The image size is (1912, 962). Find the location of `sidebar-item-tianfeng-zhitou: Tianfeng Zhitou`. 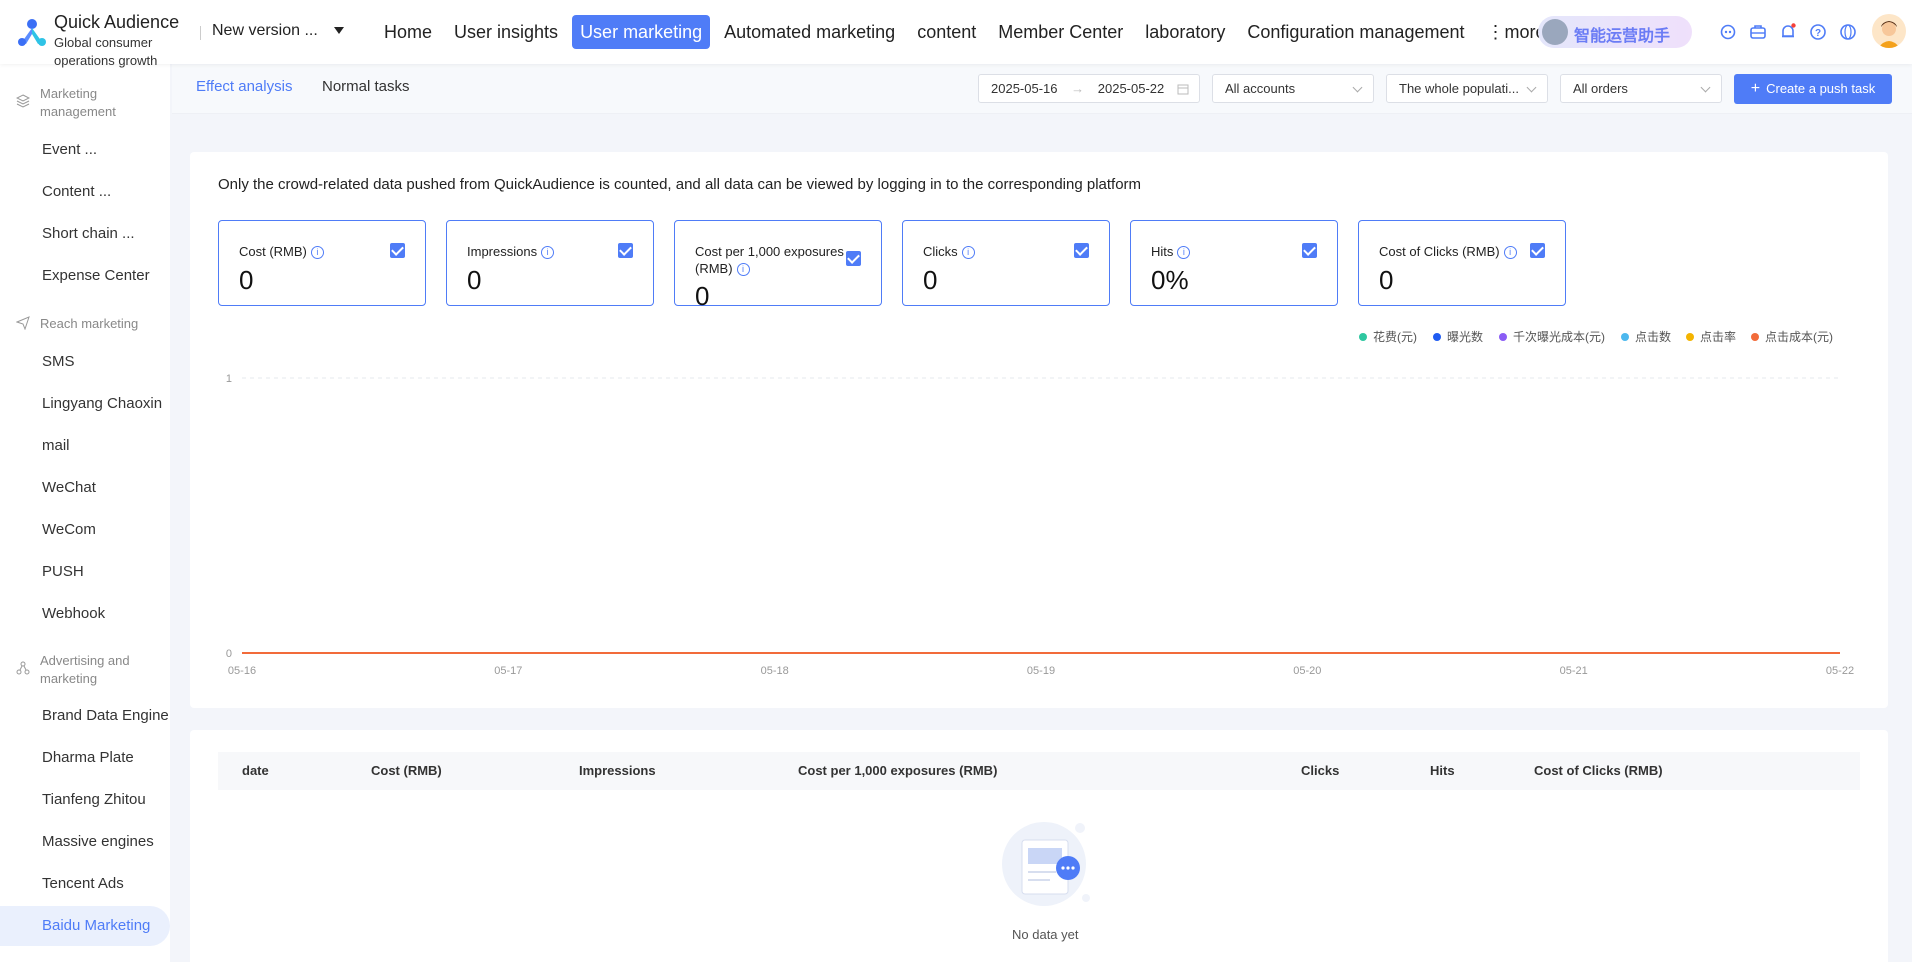

sidebar-item-tianfeng-zhitou: Tianfeng Zhitou is located at coordinates (85, 800).